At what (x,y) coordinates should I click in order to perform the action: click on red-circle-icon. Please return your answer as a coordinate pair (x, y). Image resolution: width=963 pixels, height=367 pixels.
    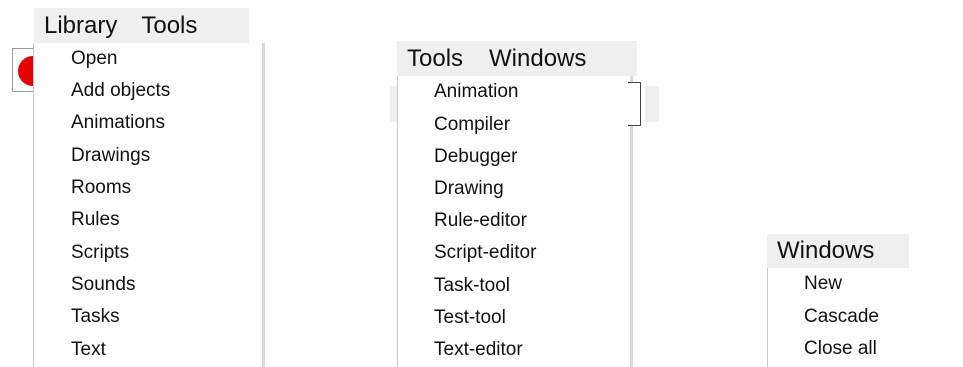
    Looking at the image, I should click on (23, 70).